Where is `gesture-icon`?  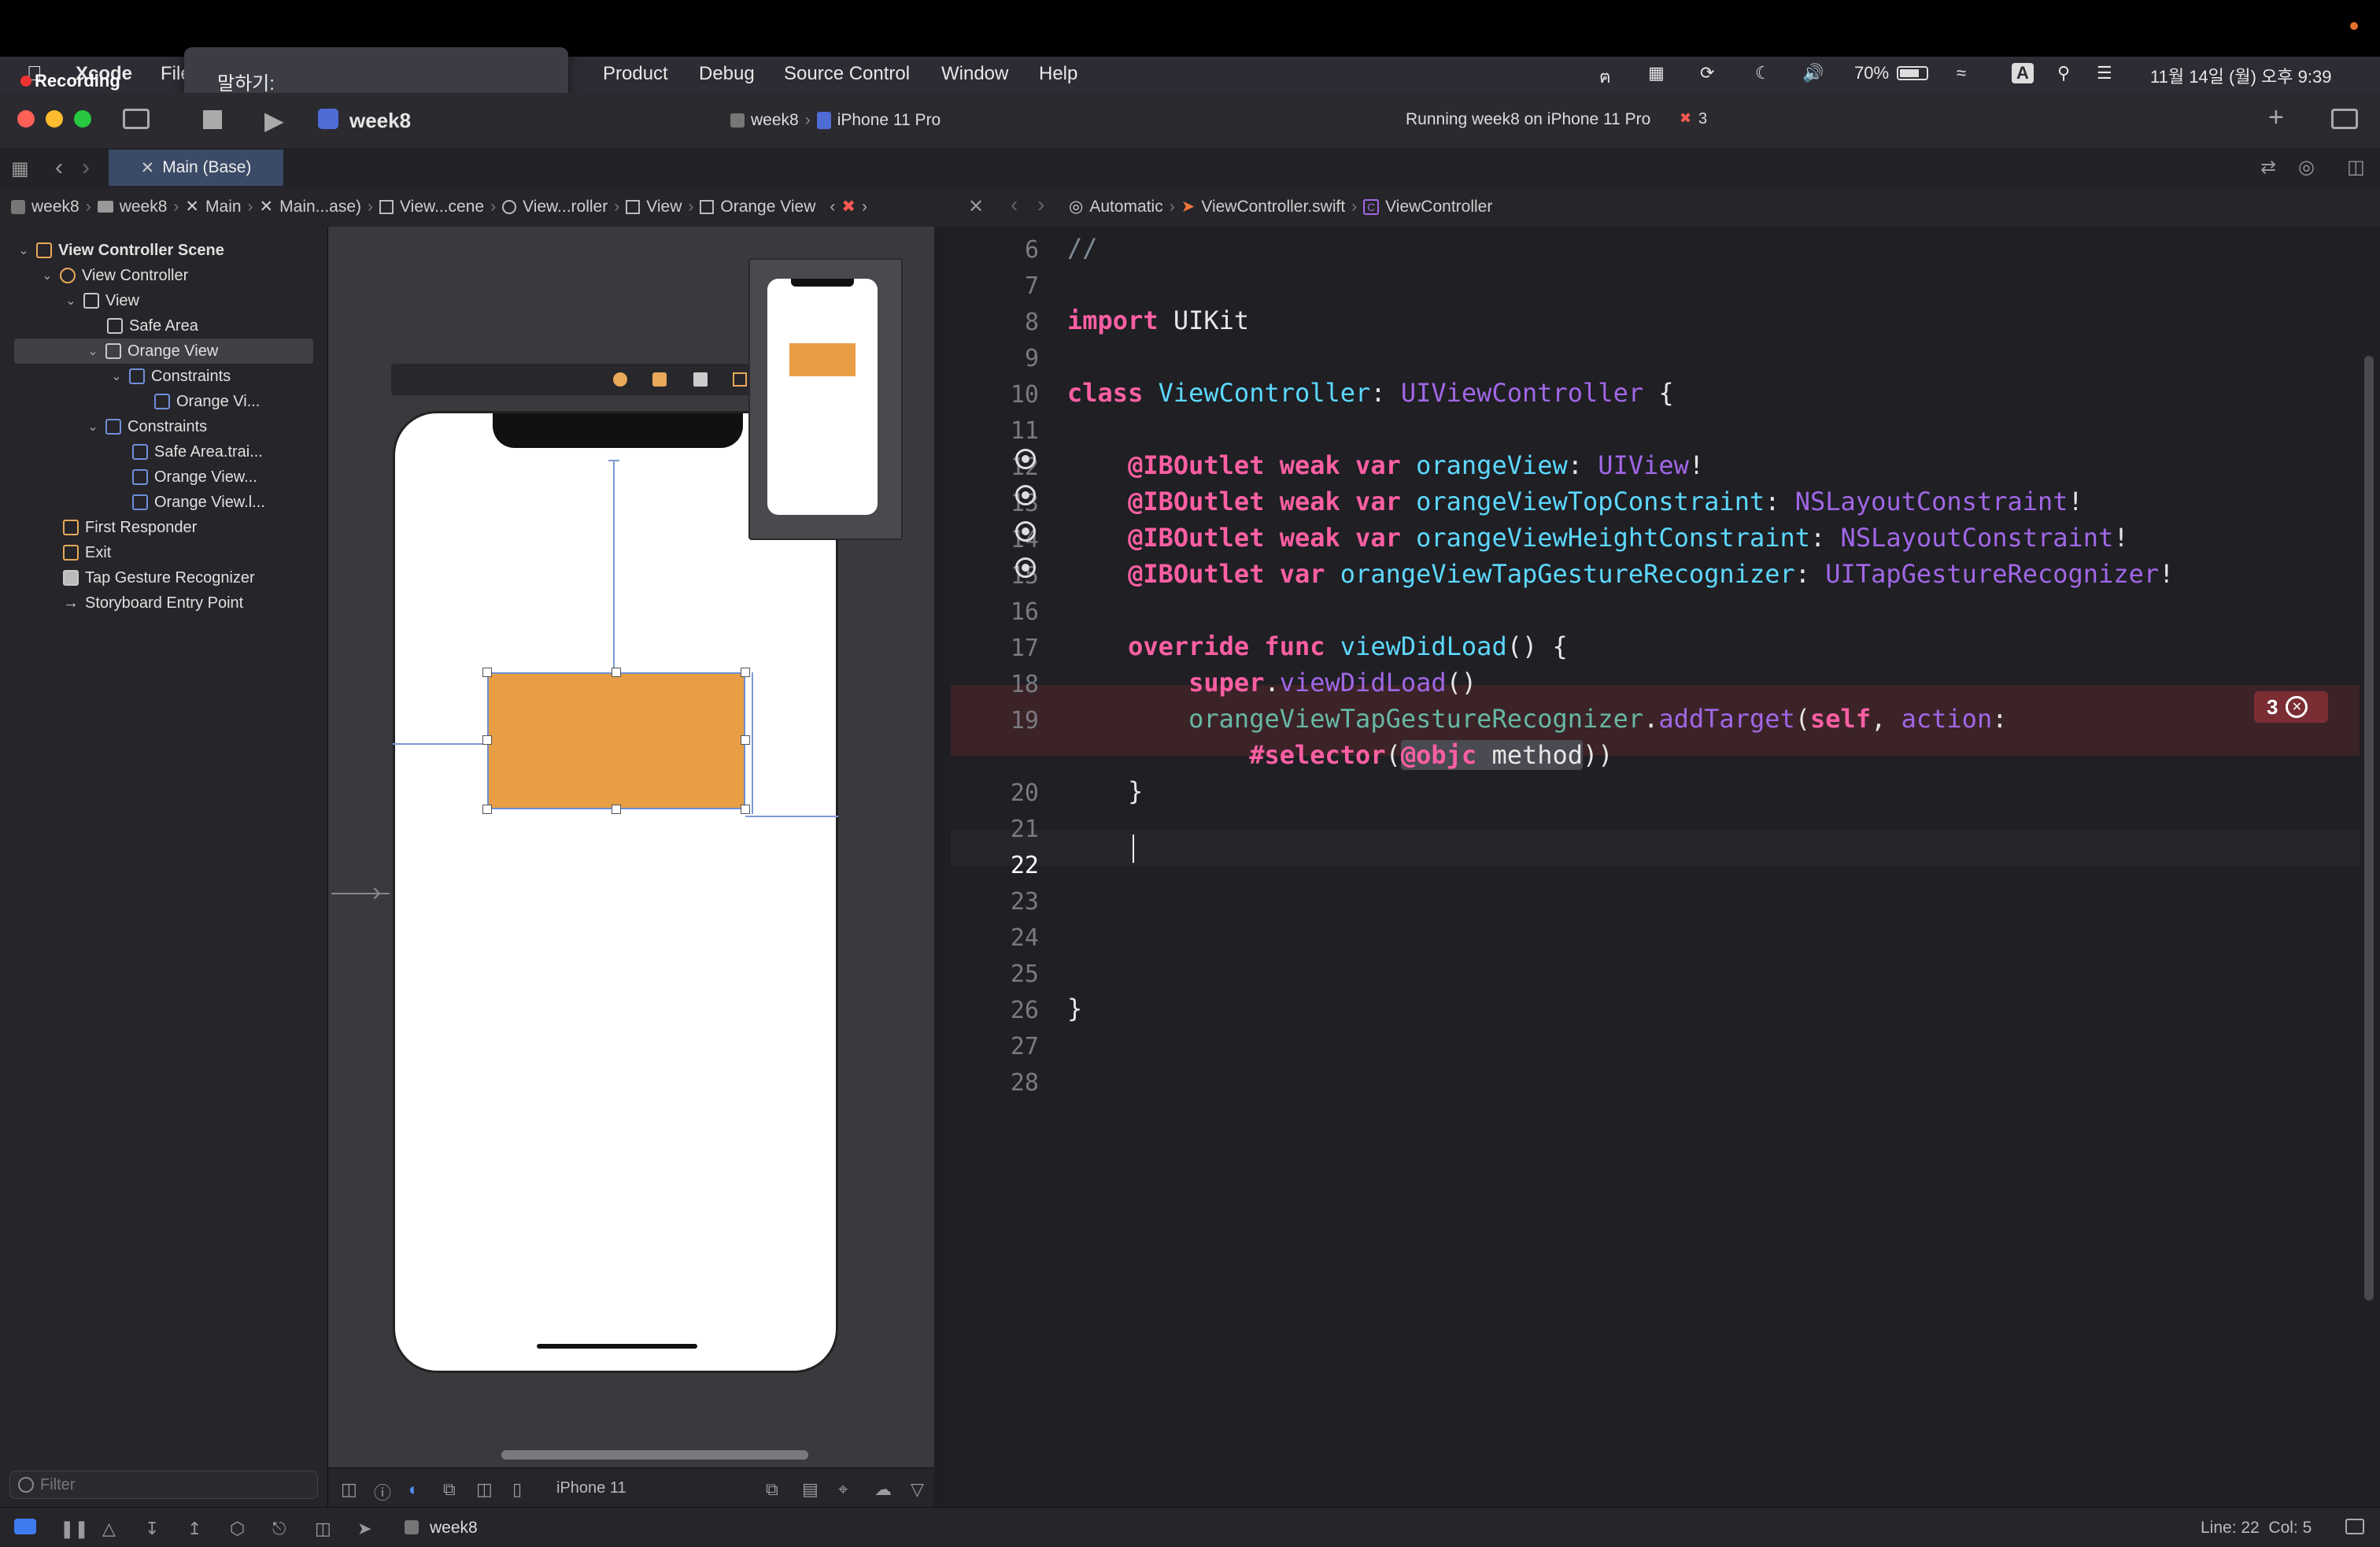 gesture-icon is located at coordinates (700, 379).